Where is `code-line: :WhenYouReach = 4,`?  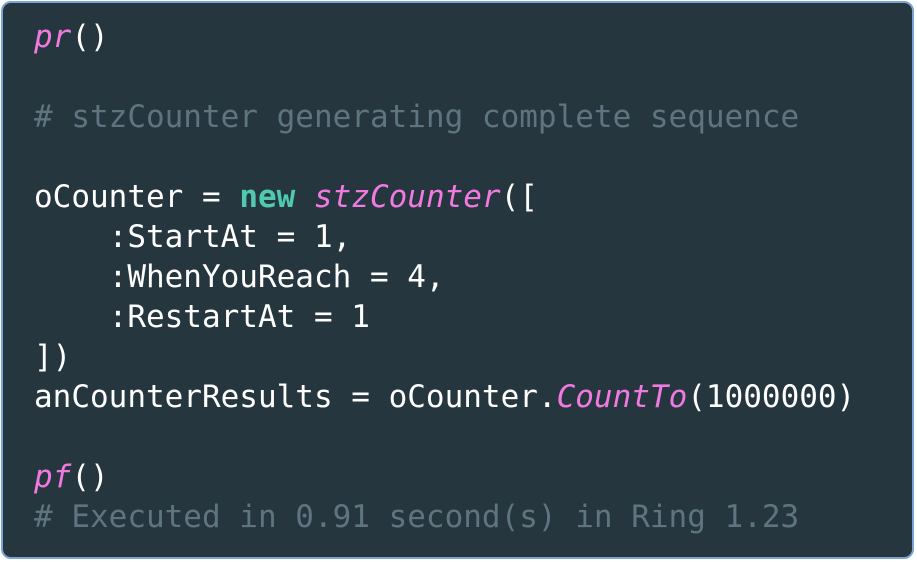 code-line: :WhenYouReach = 4, is located at coordinates (444, 277).